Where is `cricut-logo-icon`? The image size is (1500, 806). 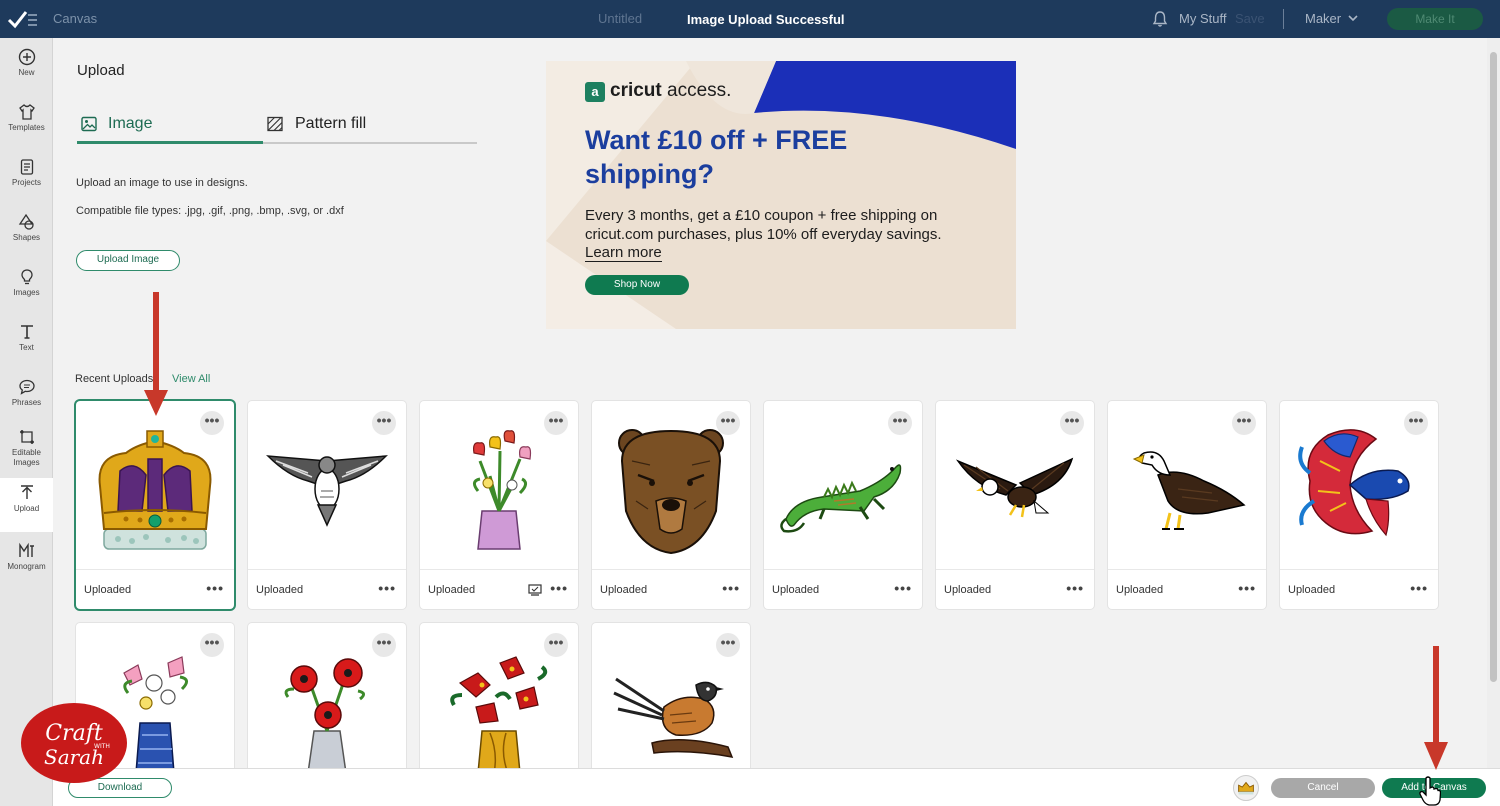 cricut-logo-icon is located at coordinates (22, 19).